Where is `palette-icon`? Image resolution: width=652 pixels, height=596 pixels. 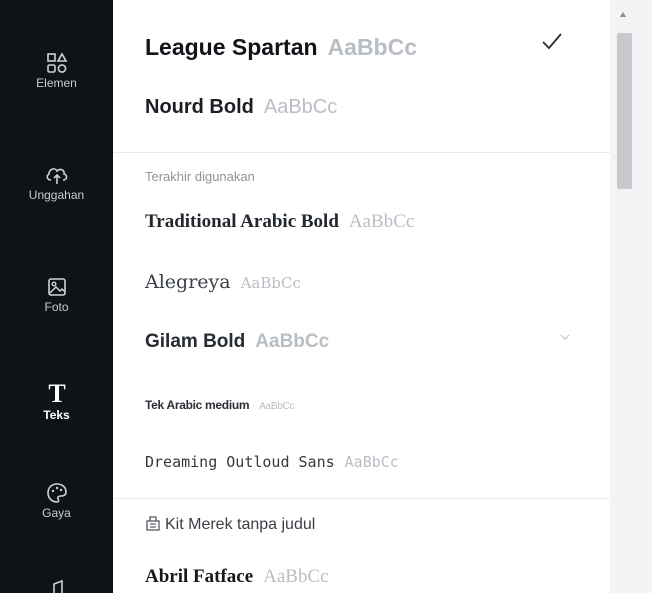
palette-icon is located at coordinates (56, 493).